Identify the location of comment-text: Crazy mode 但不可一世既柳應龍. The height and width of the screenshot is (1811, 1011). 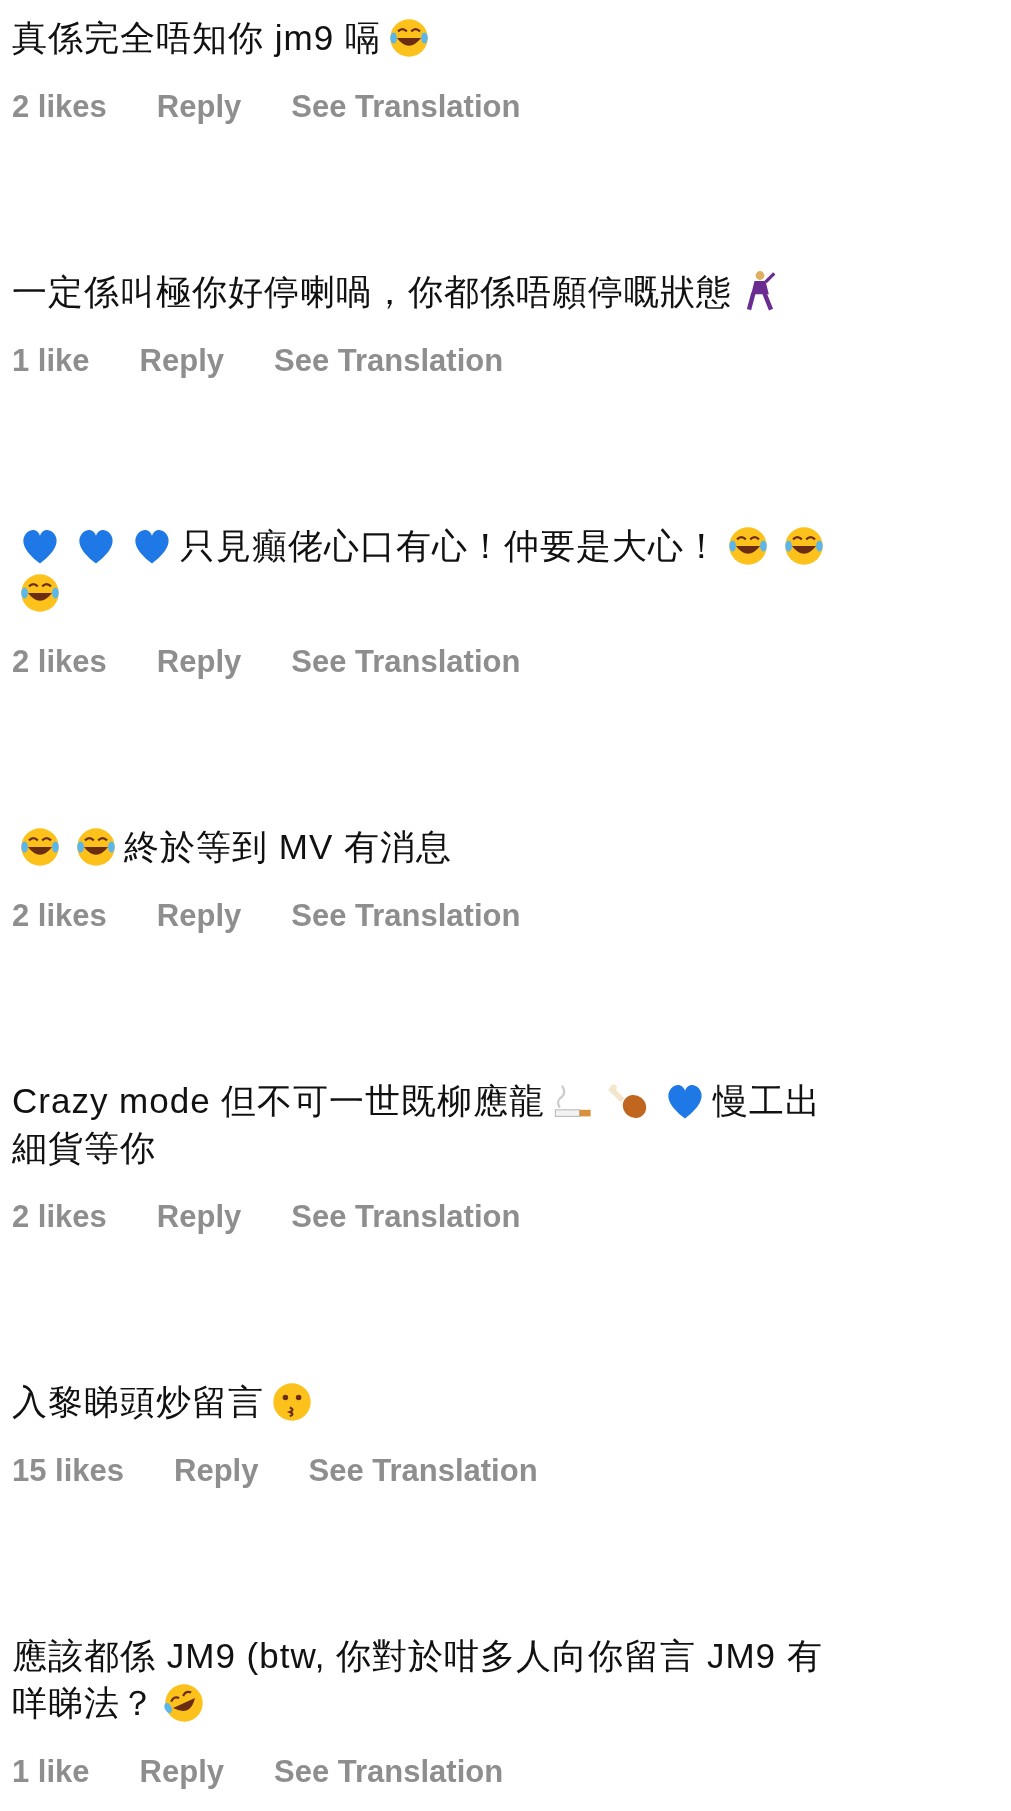
(279, 1101).